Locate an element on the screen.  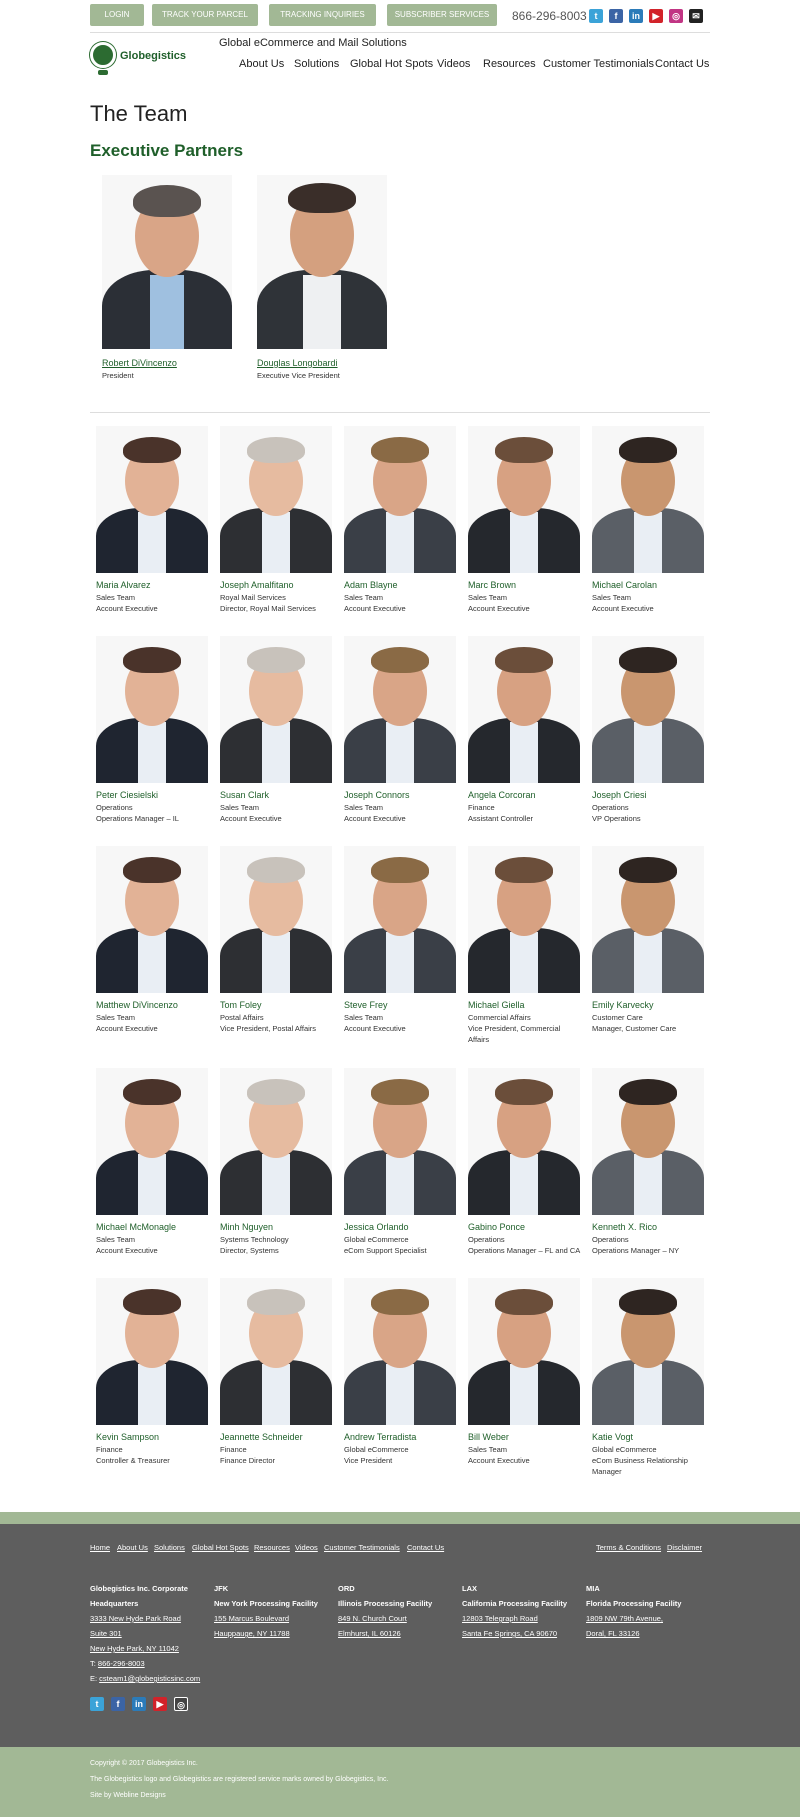
facility-address: Doral, FL 33126 is located at coordinates (613, 1633).